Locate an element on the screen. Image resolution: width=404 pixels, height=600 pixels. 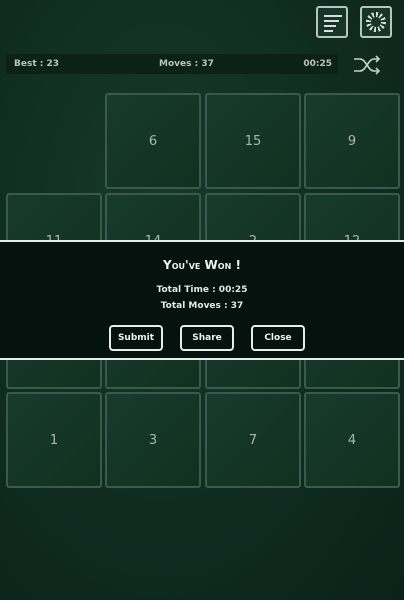
share-button: Share is located at coordinates (207, 338).